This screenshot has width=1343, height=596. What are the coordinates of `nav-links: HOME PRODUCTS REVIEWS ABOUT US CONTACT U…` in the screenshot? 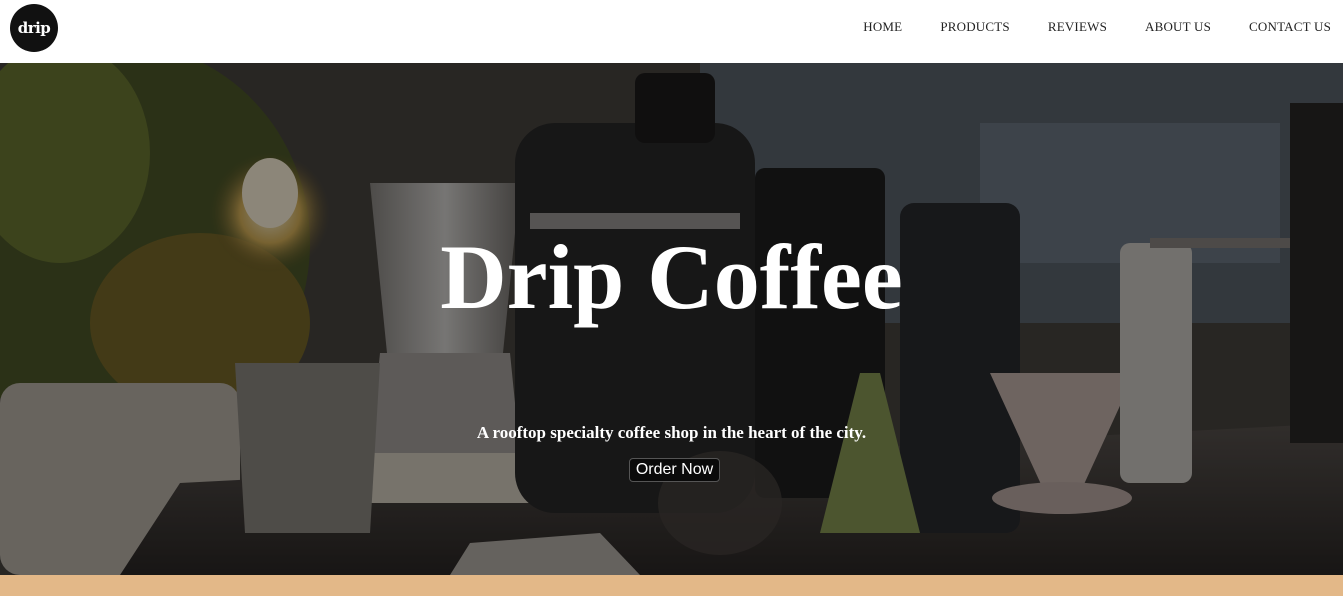 It's located at (1097, 27).